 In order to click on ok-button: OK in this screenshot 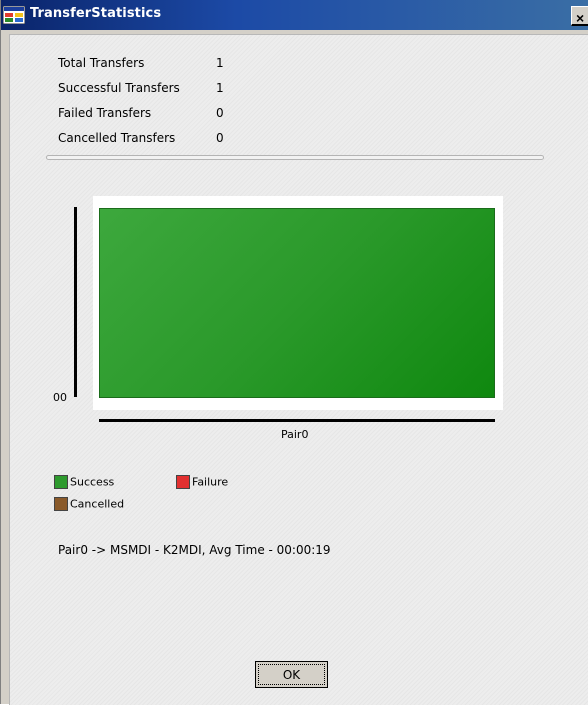, I will do `click(291, 674)`.